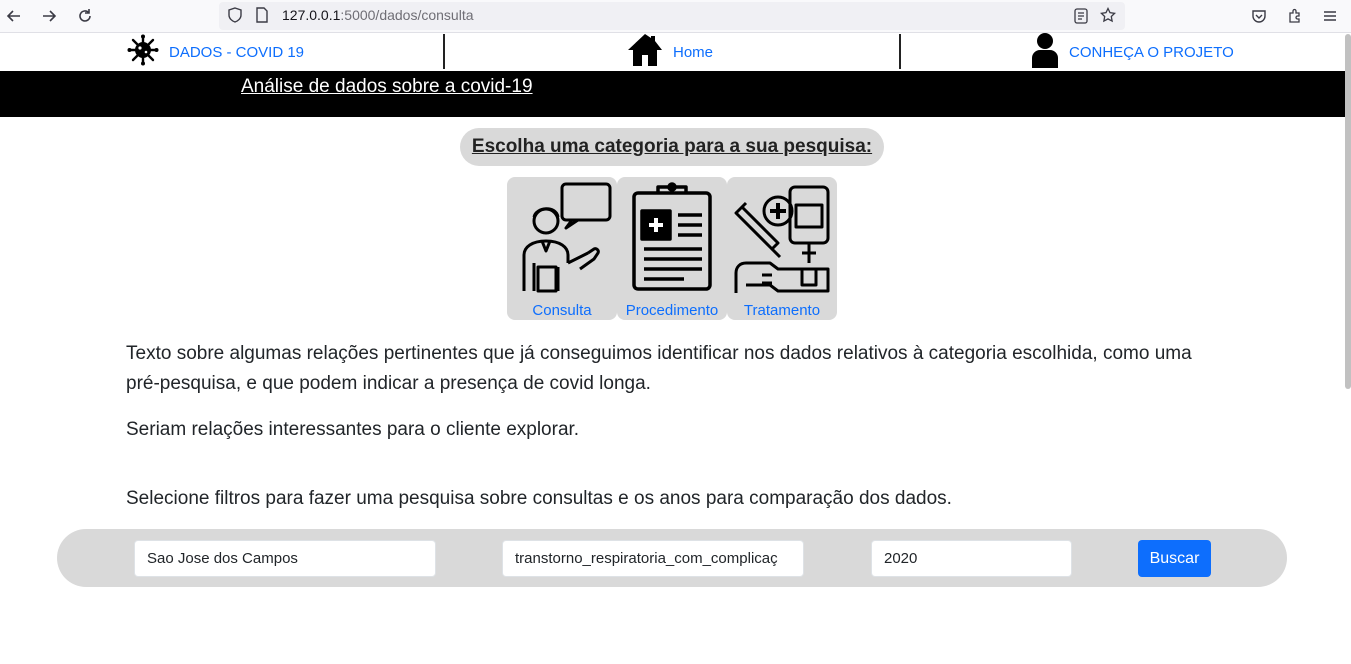 Image resolution: width=1351 pixels, height=664 pixels. I want to click on page-info-icon, so click(262, 17).